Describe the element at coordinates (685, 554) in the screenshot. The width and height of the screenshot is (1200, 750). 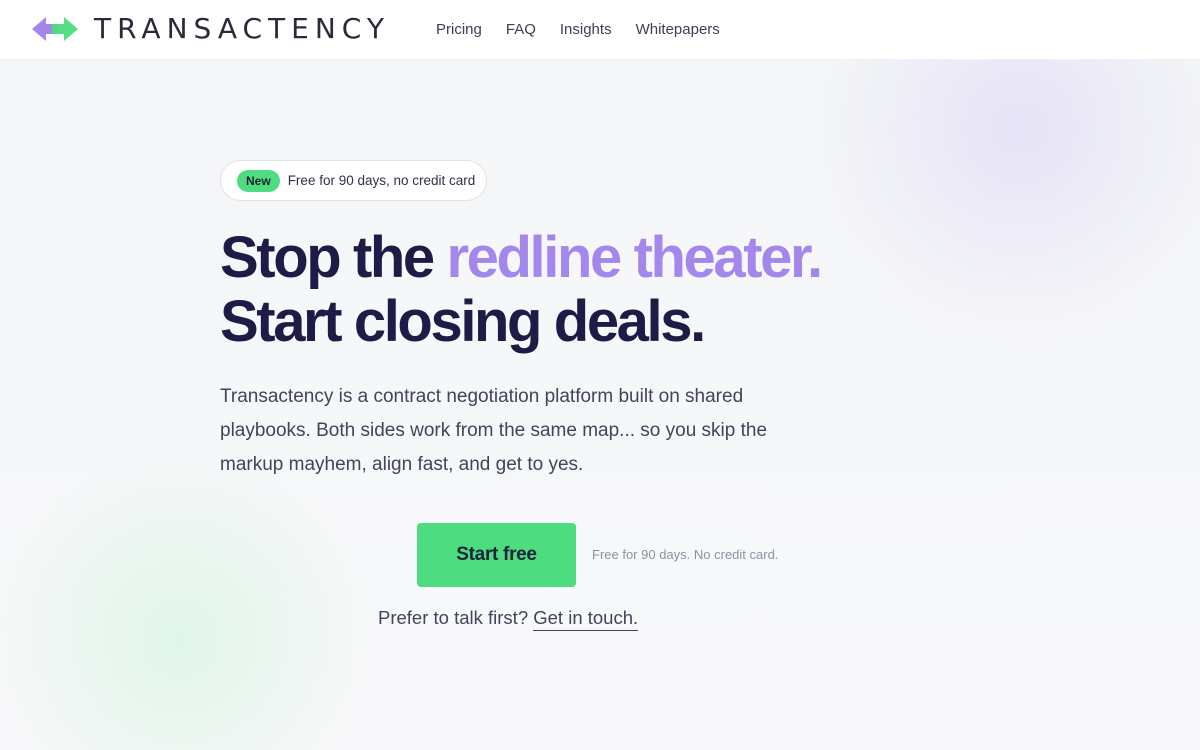
I see `cta-note: Free for 90 days. No credit card.` at that location.